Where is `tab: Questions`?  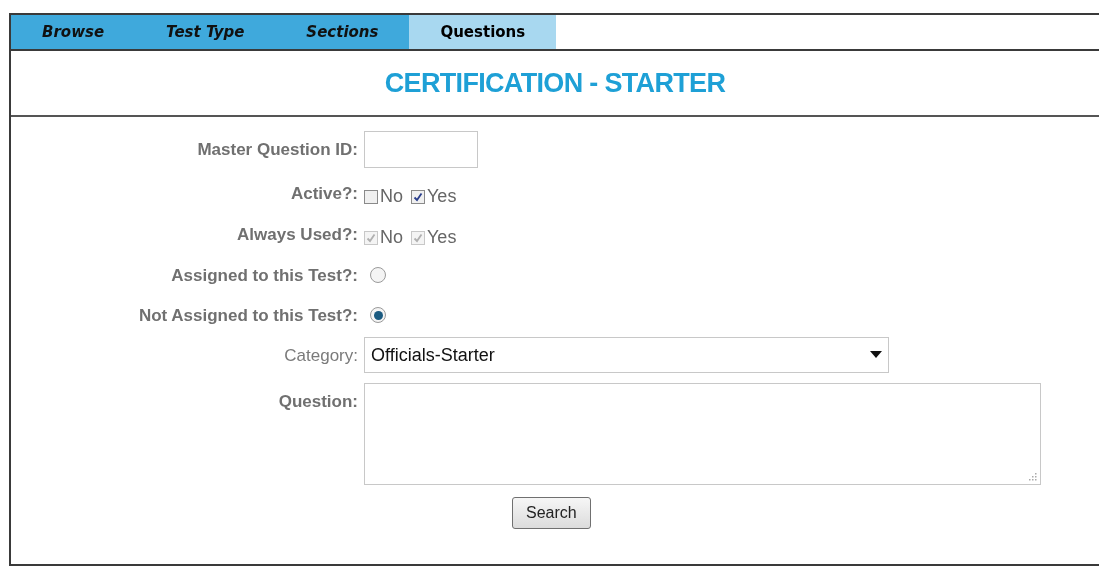
tab: Questions is located at coordinates (483, 32).